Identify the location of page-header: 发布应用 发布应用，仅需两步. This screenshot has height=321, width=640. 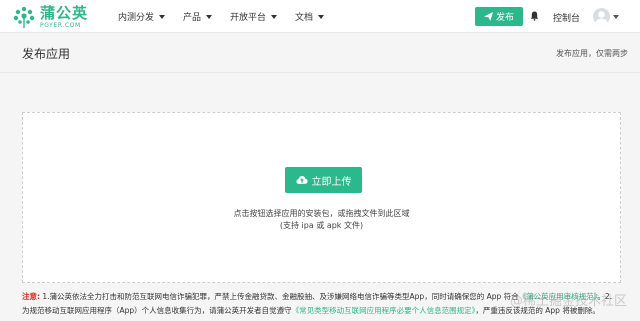
(320, 53).